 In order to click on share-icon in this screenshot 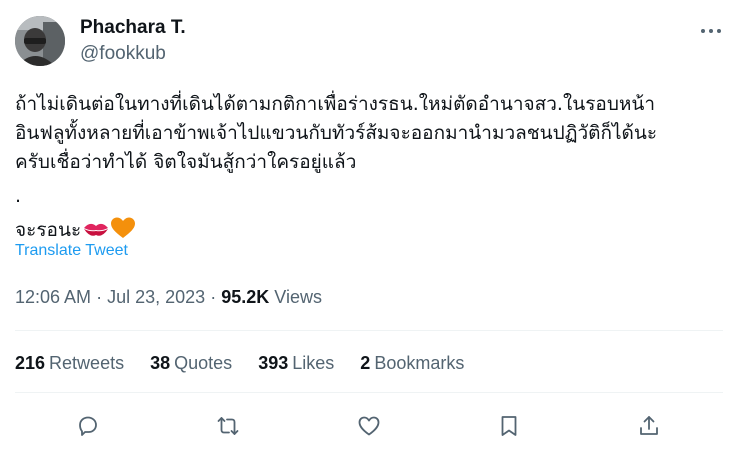, I will do `click(649, 426)`.